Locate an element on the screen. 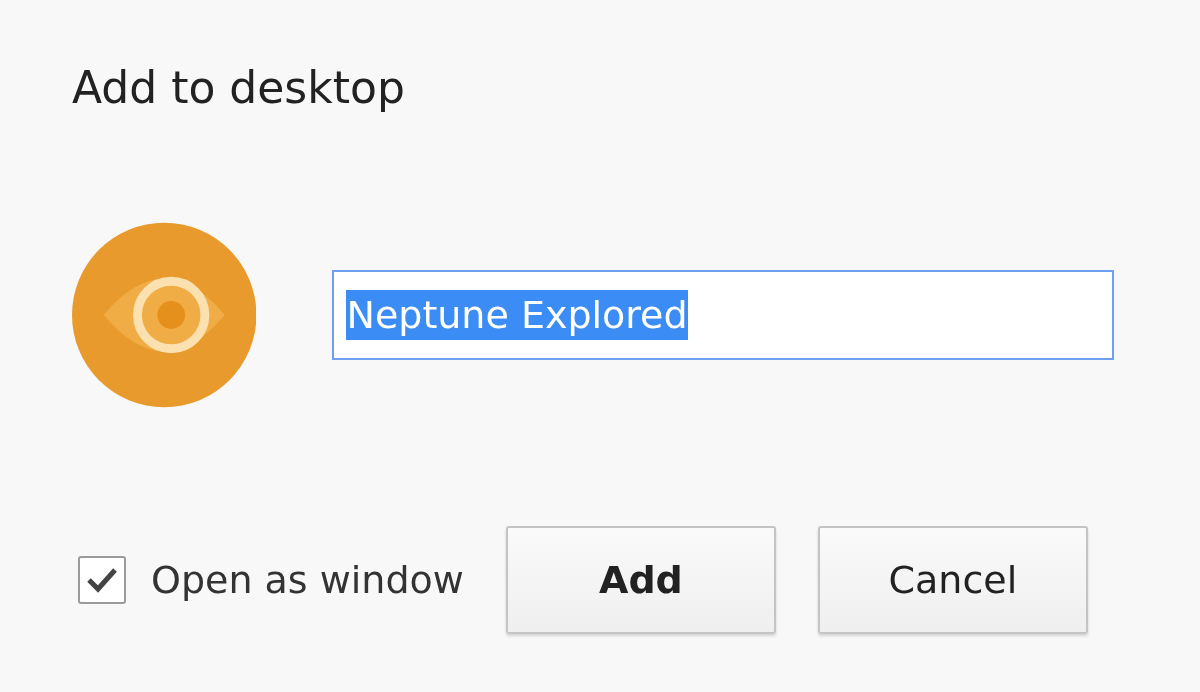 The image size is (1200, 692). cancel-button: Cancel is located at coordinates (952, 580).